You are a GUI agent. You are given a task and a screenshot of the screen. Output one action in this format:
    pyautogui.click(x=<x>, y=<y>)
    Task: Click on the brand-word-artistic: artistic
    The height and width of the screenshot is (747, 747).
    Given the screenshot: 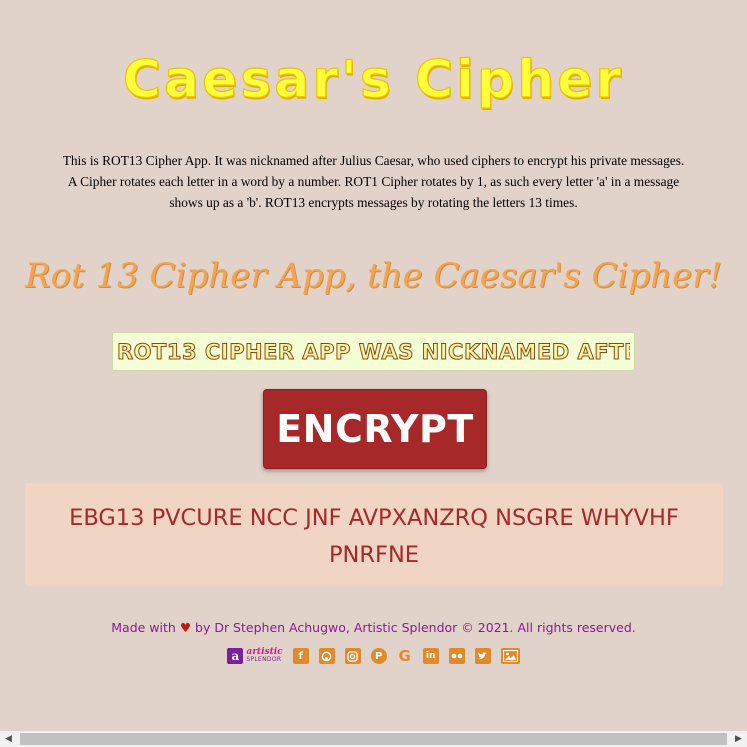 What is the action you would take?
    pyautogui.click(x=264, y=652)
    